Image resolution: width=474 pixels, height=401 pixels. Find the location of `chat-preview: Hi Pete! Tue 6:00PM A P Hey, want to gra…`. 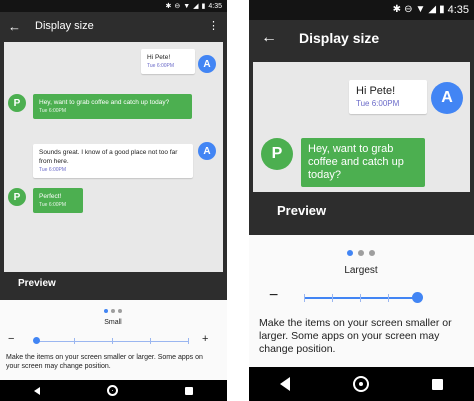

chat-preview: Hi Pete! Tue 6:00PM A P Hey, want to gra… is located at coordinates (361, 127).